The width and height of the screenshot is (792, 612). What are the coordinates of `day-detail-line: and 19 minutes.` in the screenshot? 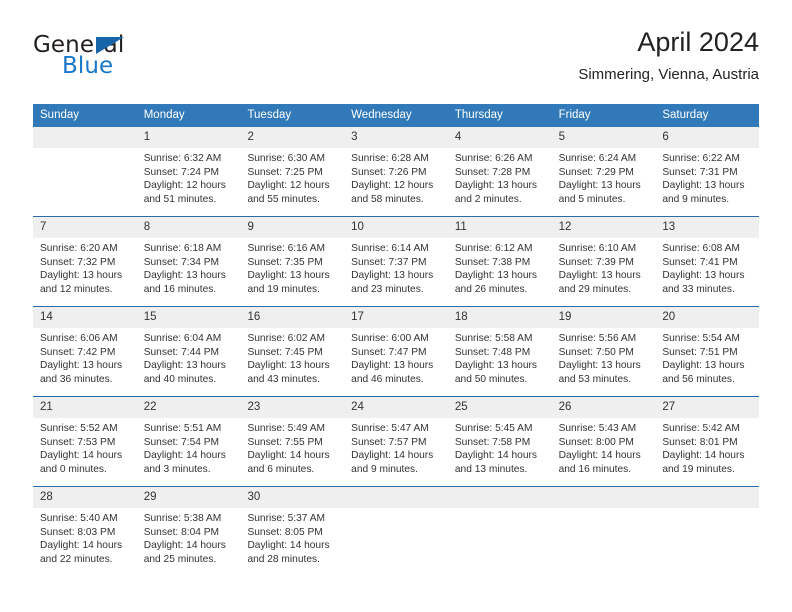 It's located at (698, 469).